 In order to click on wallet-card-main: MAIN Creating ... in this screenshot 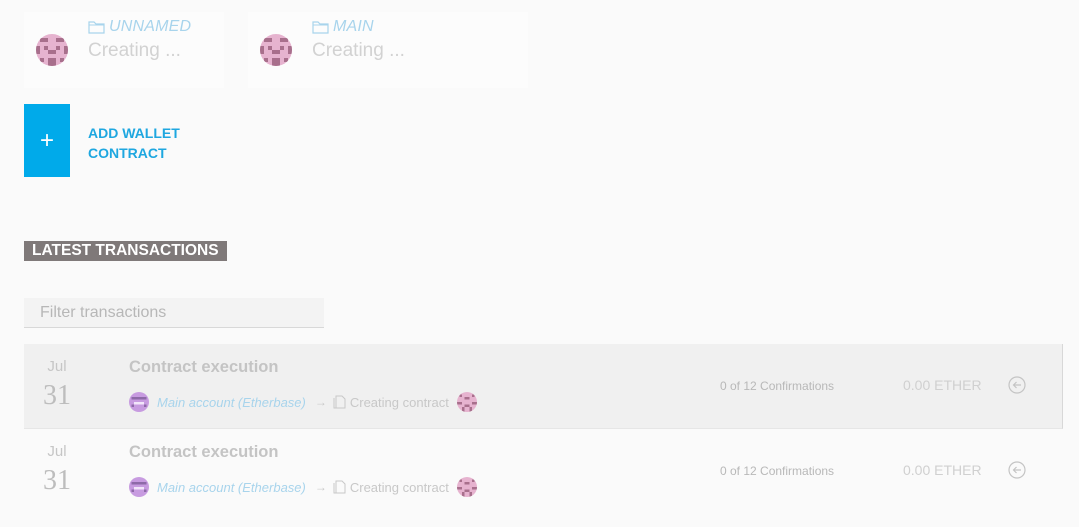, I will do `click(388, 50)`.